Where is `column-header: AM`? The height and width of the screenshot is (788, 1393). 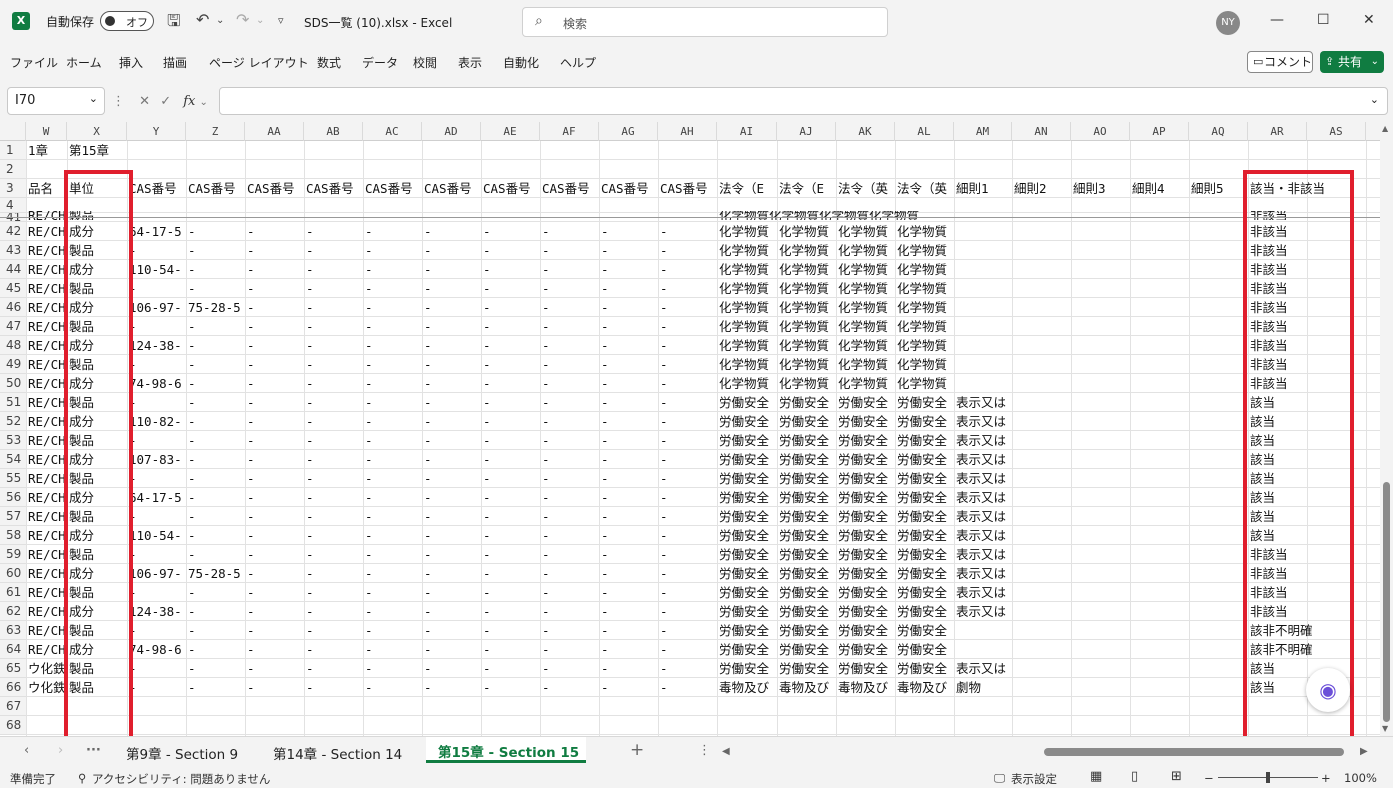
column-header: AM is located at coordinates (983, 131).